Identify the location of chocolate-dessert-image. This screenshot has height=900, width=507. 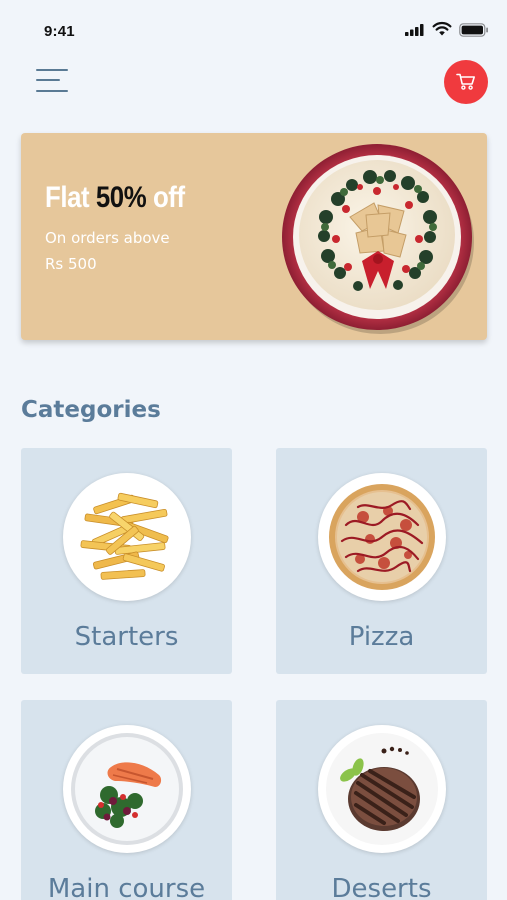
(382, 789).